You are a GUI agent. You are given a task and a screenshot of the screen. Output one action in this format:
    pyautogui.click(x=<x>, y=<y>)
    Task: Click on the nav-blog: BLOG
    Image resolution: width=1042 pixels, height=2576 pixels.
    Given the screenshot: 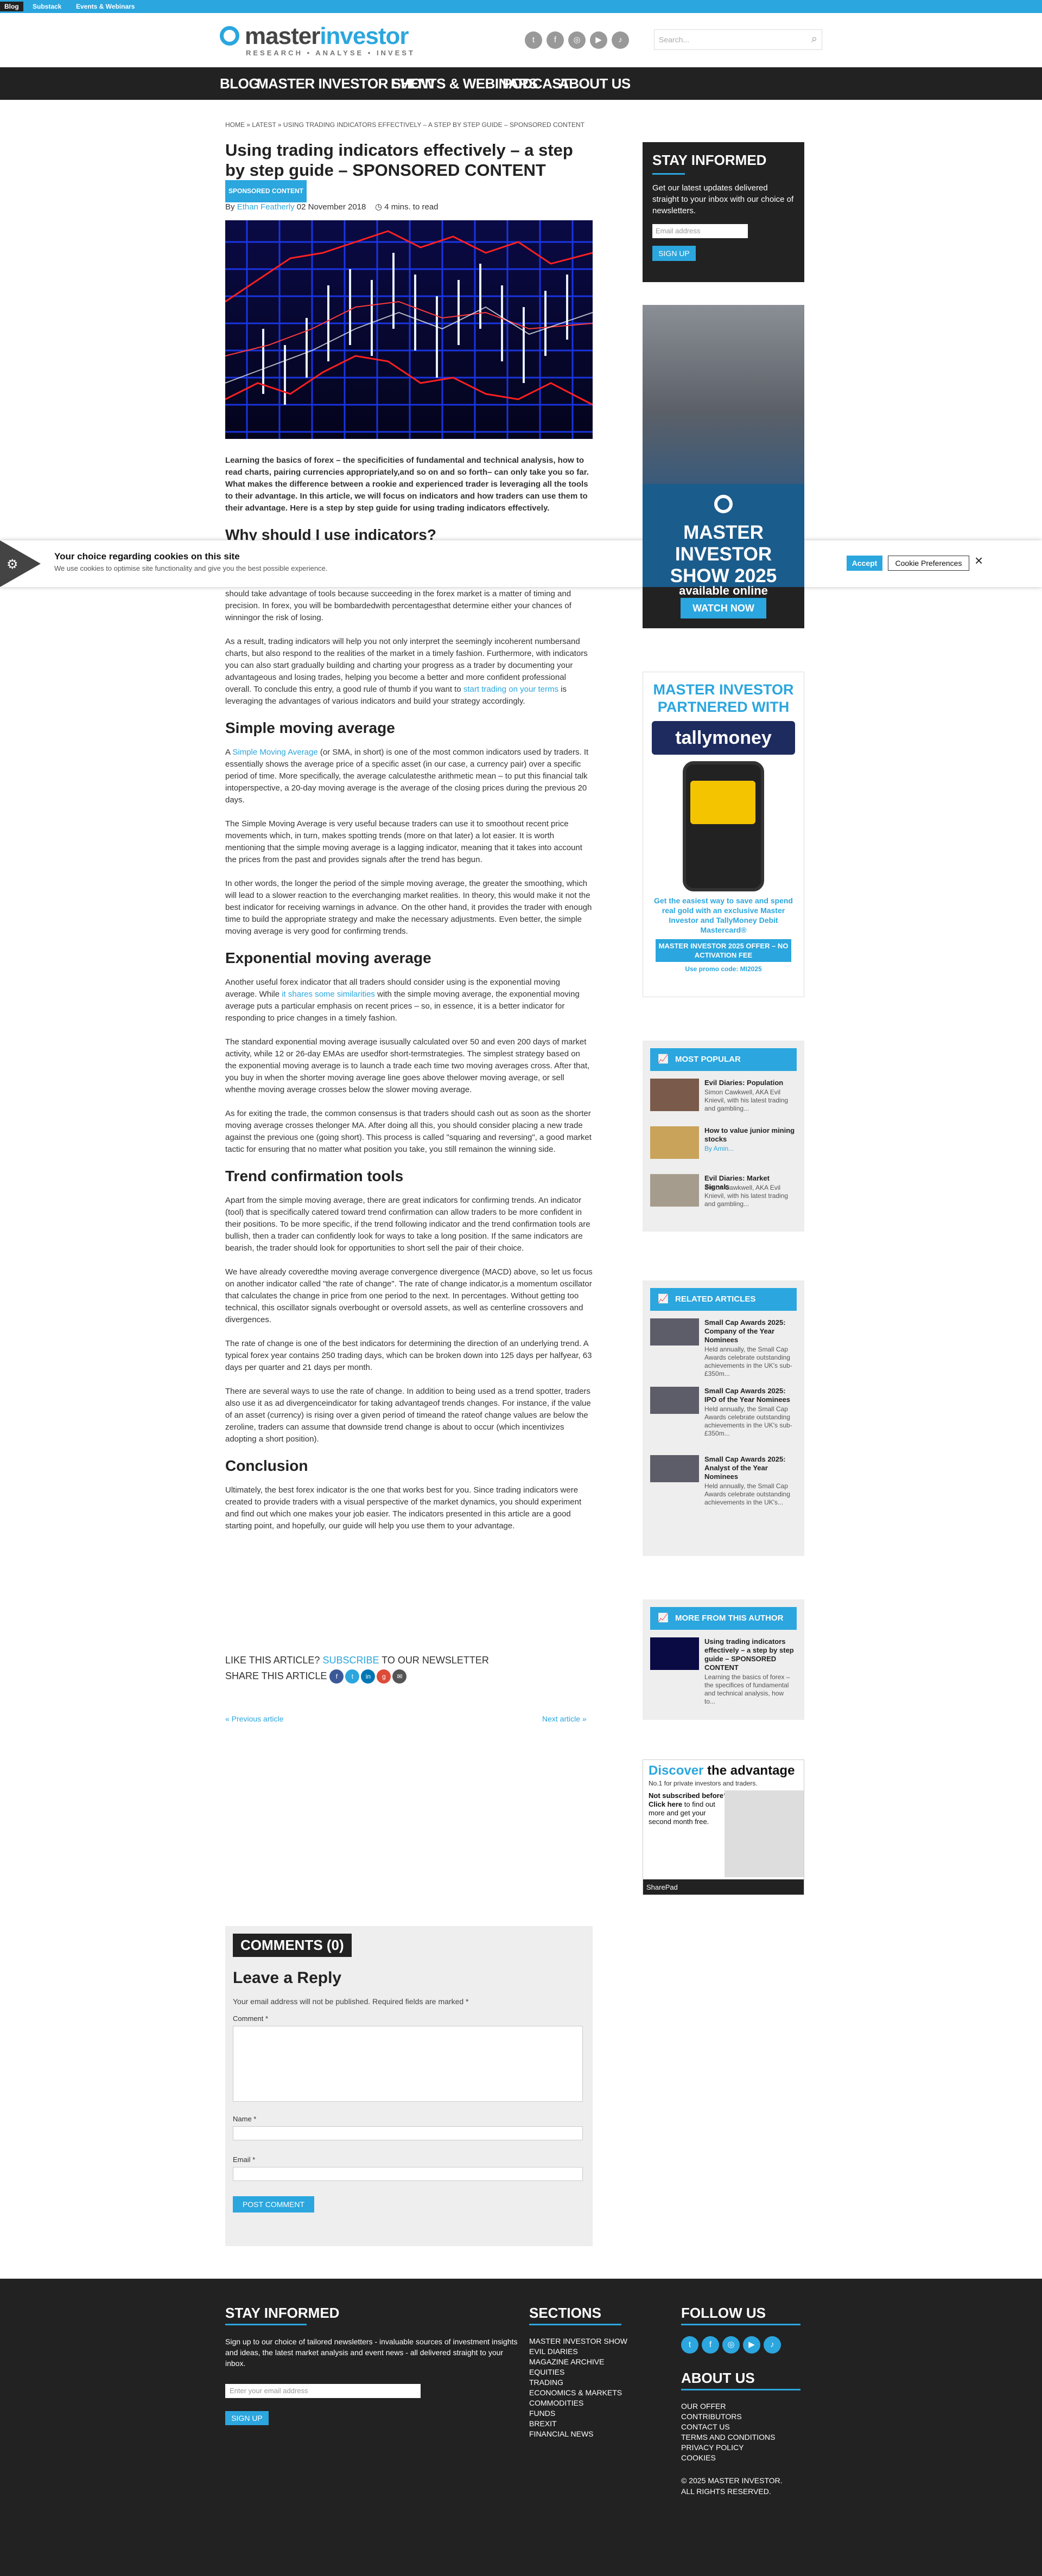 What is the action you would take?
    pyautogui.click(x=240, y=83)
    